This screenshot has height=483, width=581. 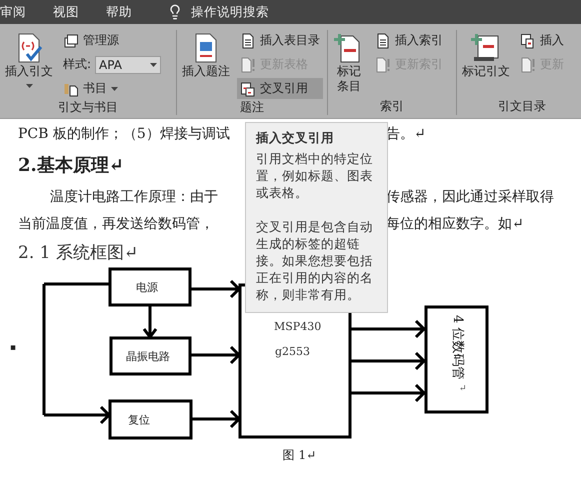 What do you see at coordinates (128, 65) in the screenshot?
I see `style-dropdown: APA` at bounding box center [128, 65].